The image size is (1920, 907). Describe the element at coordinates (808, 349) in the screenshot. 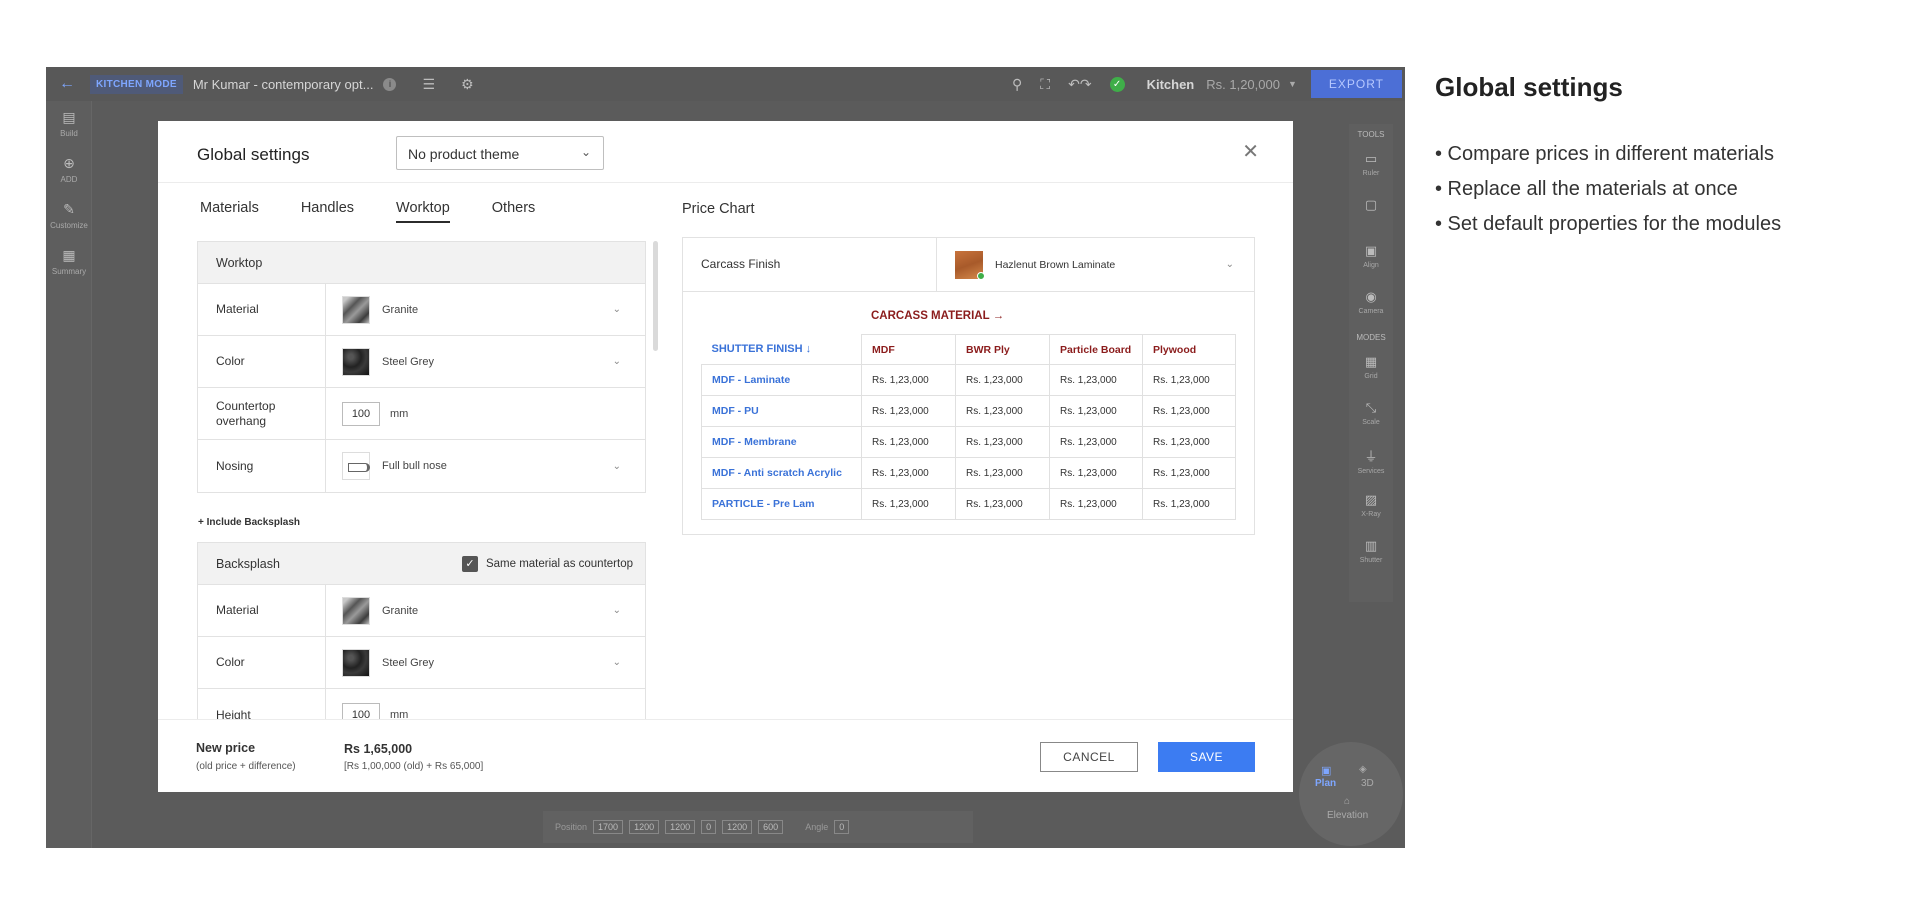

I see `arrow-down-icon: ↓` at that location.